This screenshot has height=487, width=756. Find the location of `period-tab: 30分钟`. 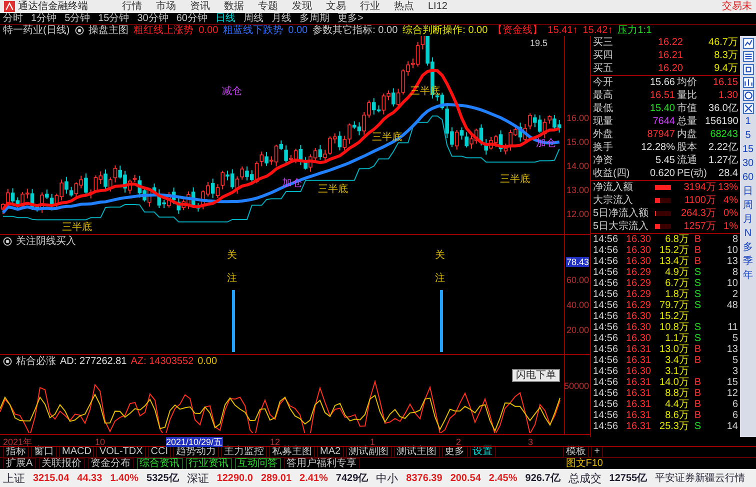

period-tab: 30分钟 is located at coordinates (152, 18).